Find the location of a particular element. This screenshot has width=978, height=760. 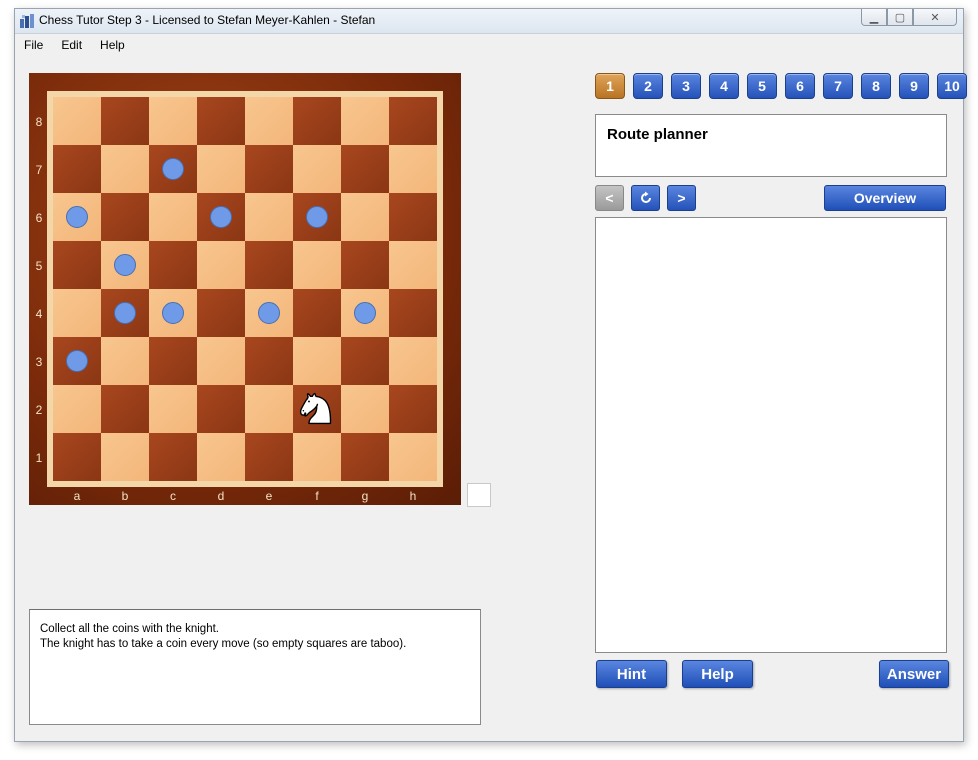

square-d8 is located at coordinates (221, 121).